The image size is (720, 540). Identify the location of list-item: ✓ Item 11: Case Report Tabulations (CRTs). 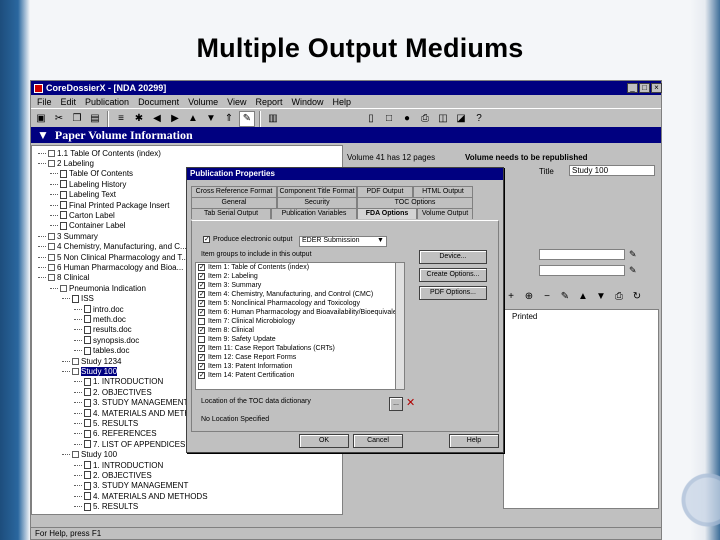
(300, 348).